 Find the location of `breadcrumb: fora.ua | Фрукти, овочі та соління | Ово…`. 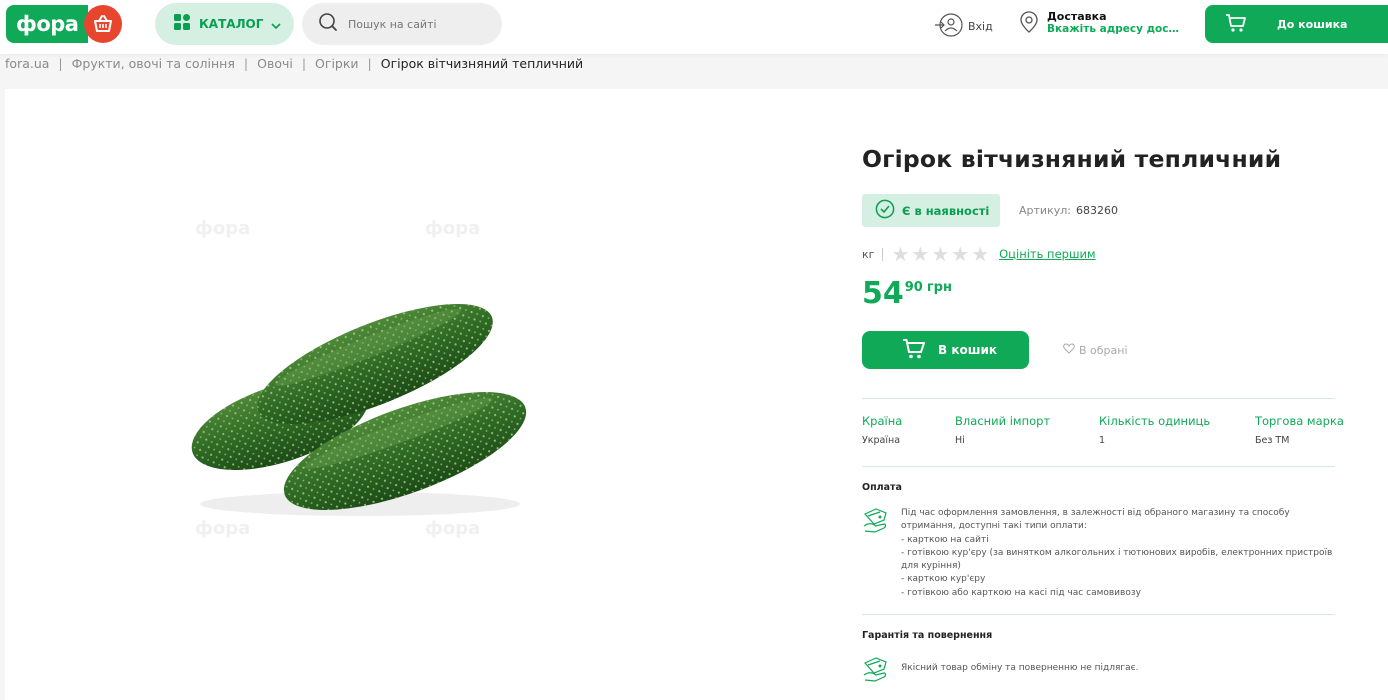

breadcrumb: fora.ua | Фрукти, овочі та соління | Ово… is located at coordinates (294, 63).